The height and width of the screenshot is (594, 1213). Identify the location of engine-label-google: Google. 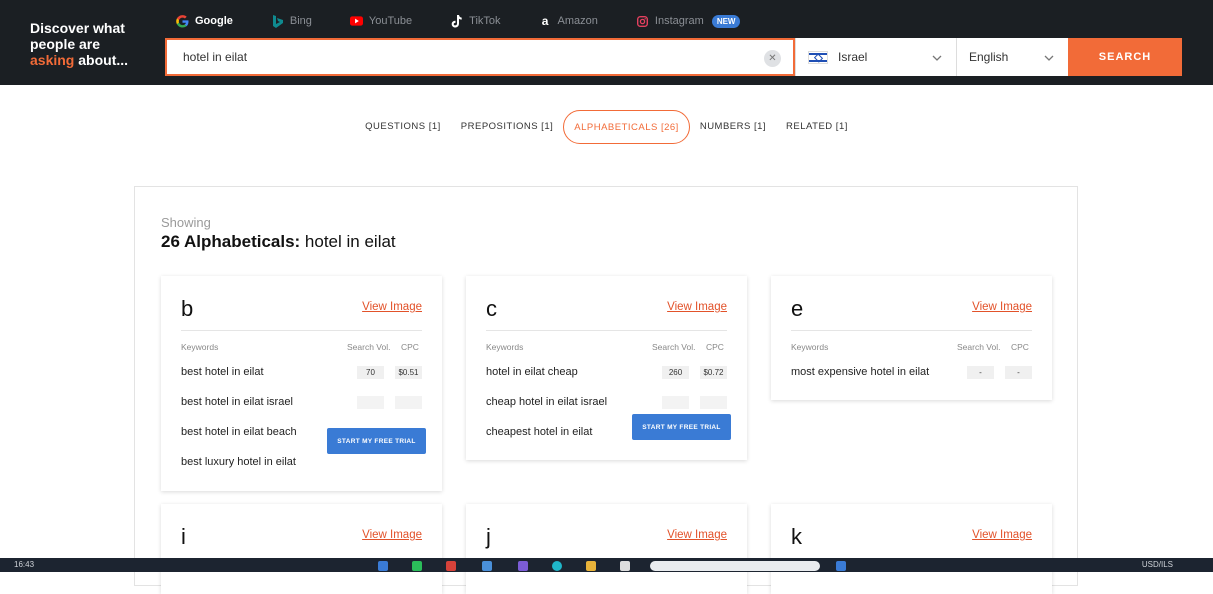
(214, 21).